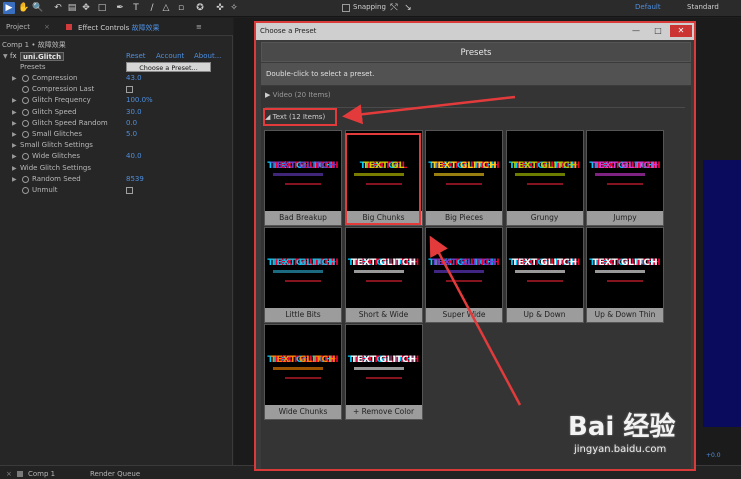  What do you see at coordinates (620, 449) in the screenshot?
I see `watermark-url: jingyan.baidu.com` at bounding box center [620, 449].